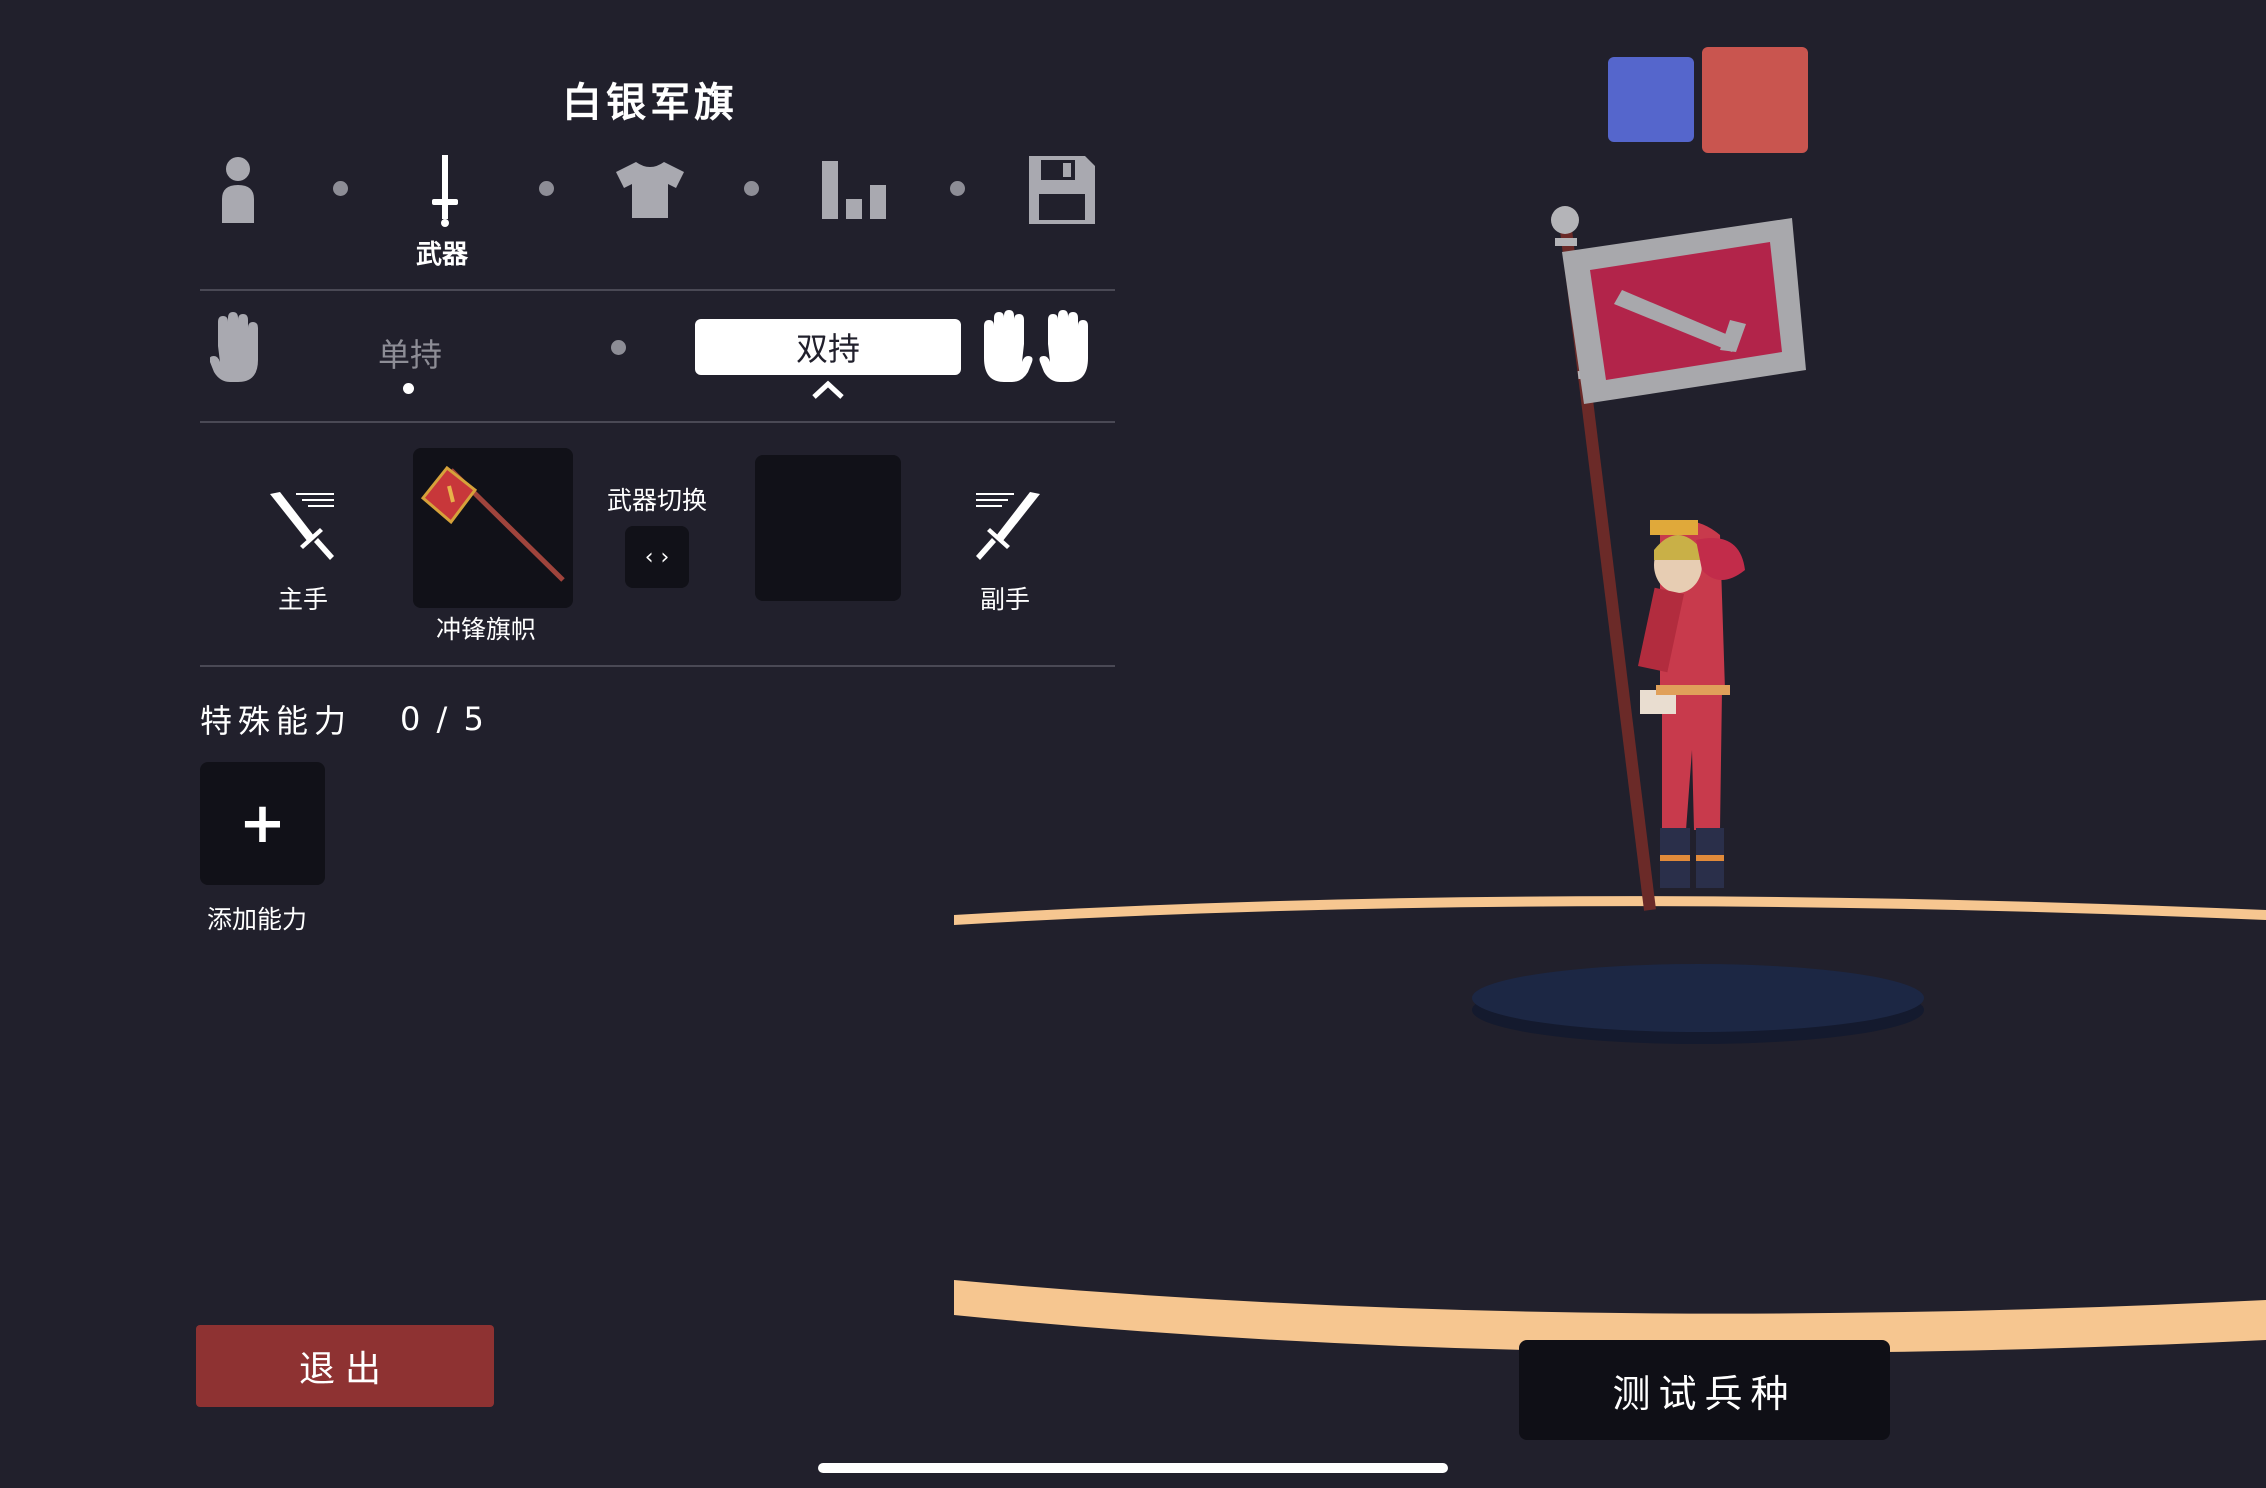 This screenshot has width=2266, height=1488. What do you see at coordinates (303, 599) in the screenshot?
I see `main-hand-label: 主手` at bounding box center [303, 599].